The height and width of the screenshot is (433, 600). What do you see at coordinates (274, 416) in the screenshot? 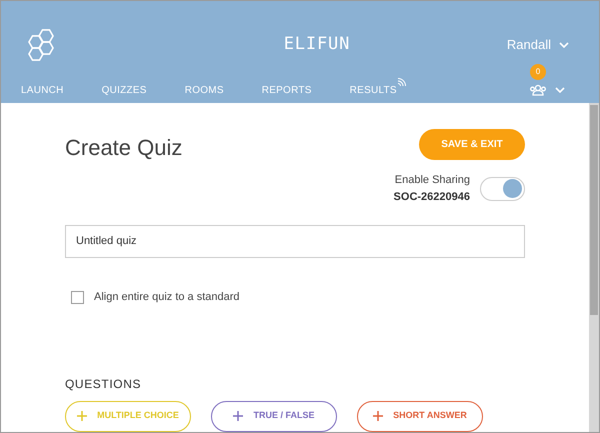
I see `add-question-button: TRUE / FALSE` at bounding box center [274, 416].